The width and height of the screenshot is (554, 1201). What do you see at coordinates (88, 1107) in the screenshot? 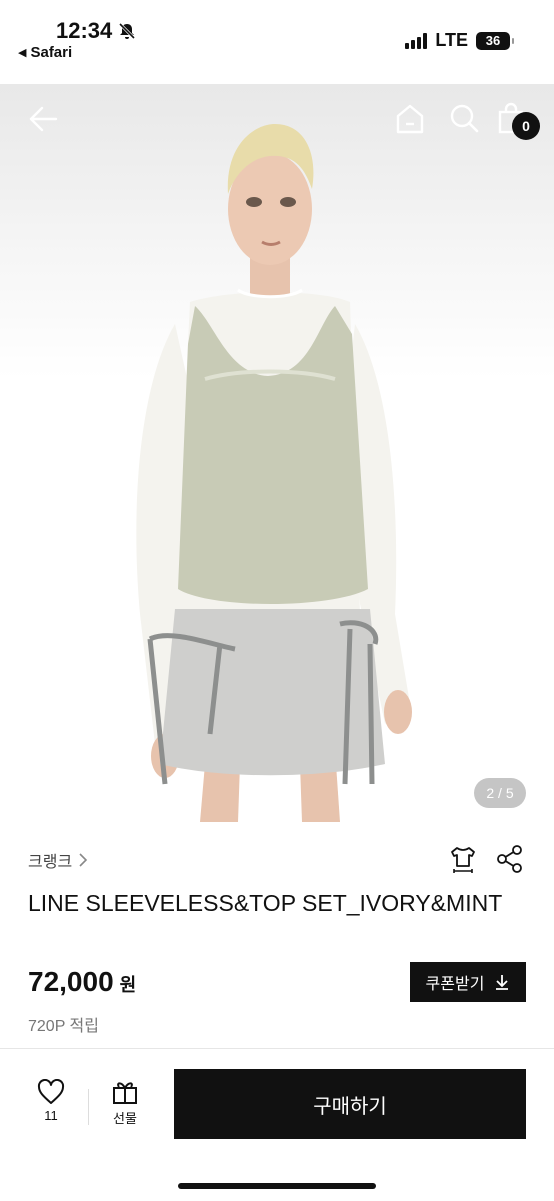
I see `divider` at bounding box center [88, 1107].